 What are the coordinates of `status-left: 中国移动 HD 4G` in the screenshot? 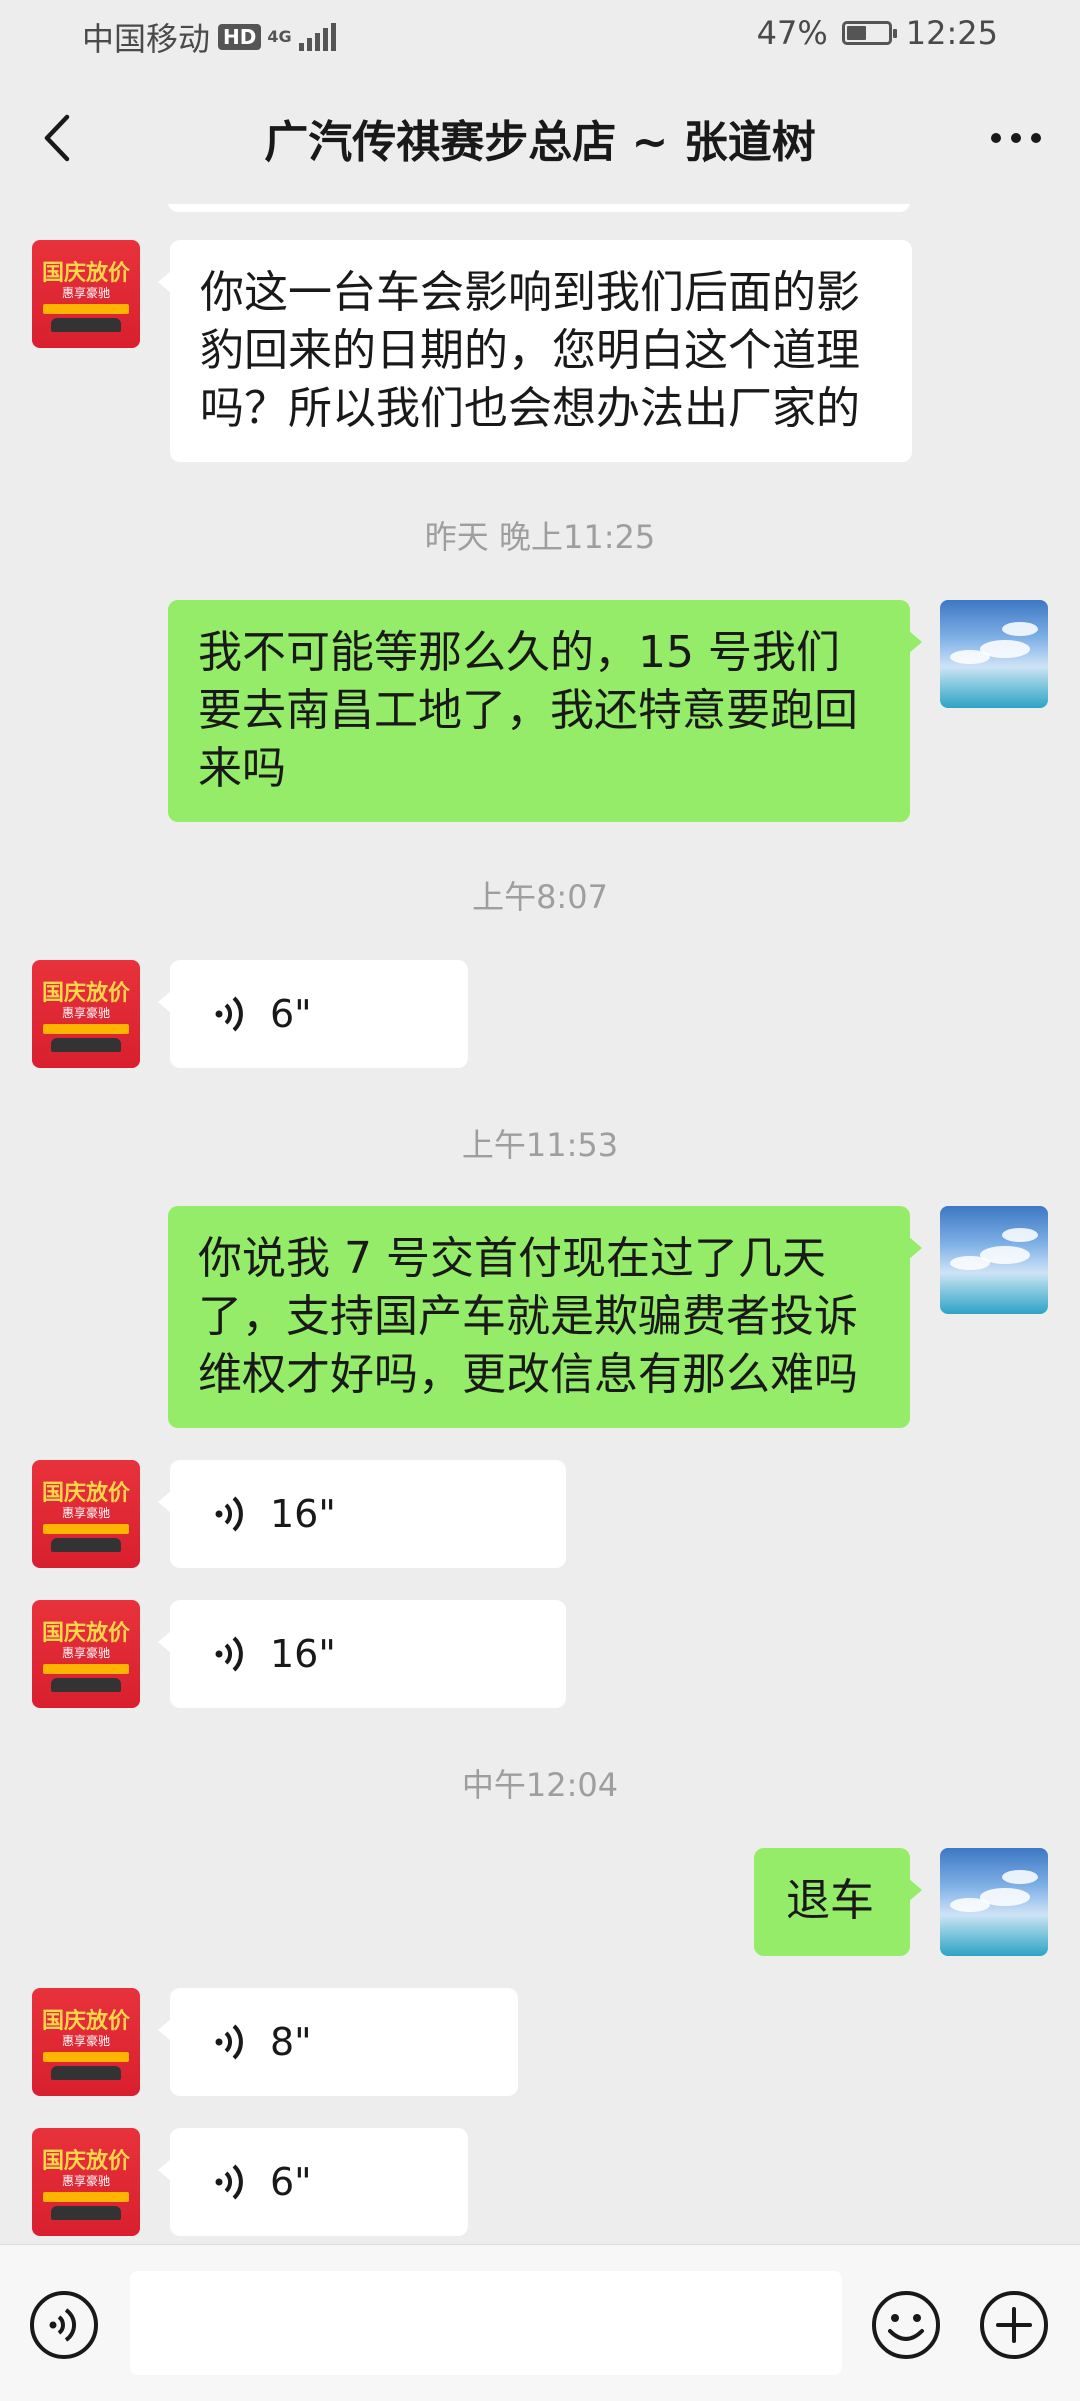 It's located at (209, 37).